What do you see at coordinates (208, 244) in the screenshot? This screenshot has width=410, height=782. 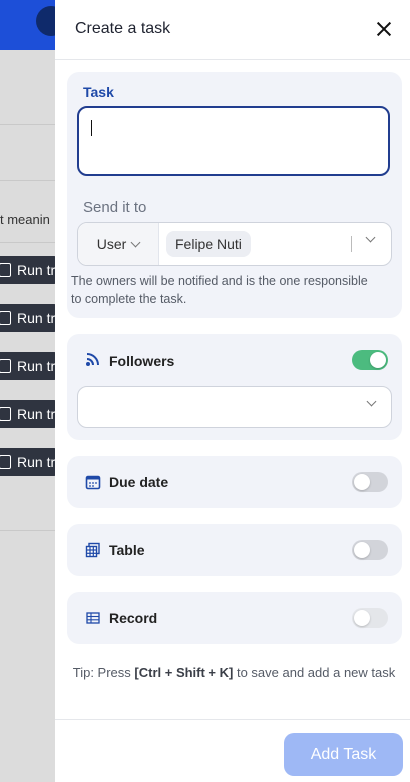 I see `selected-user-chip: Felipe Nuti` at bounding box center [208, 244].